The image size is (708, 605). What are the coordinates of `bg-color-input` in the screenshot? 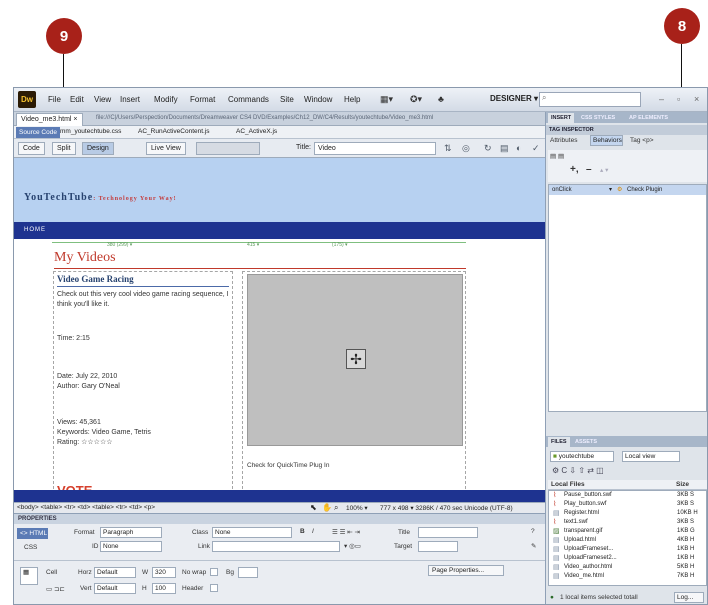 It's located at (248, 572).